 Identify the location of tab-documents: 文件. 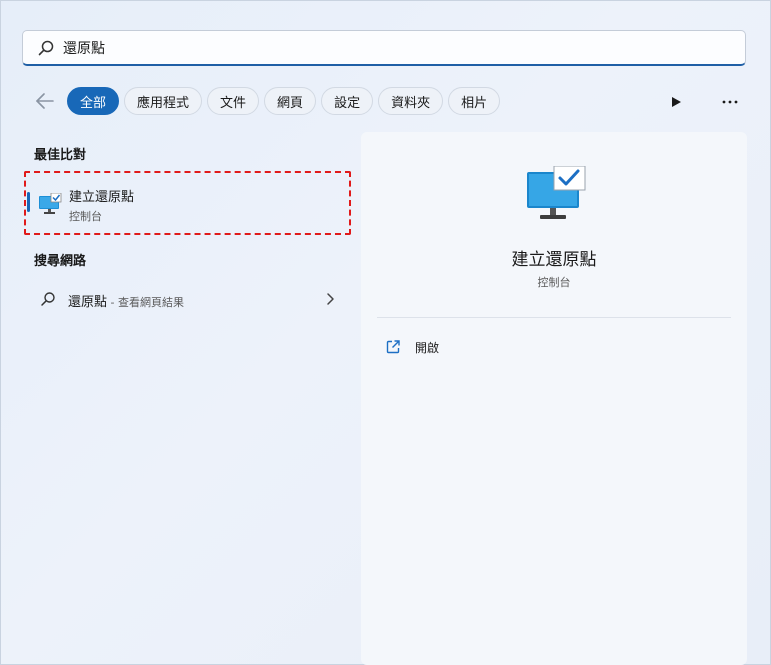
(233, 101).